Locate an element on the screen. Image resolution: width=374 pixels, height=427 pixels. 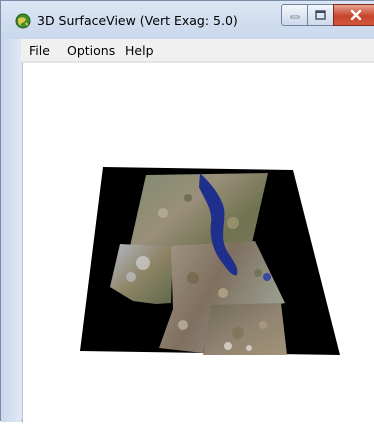
maximize-icon is located at coordinates (320, 15).